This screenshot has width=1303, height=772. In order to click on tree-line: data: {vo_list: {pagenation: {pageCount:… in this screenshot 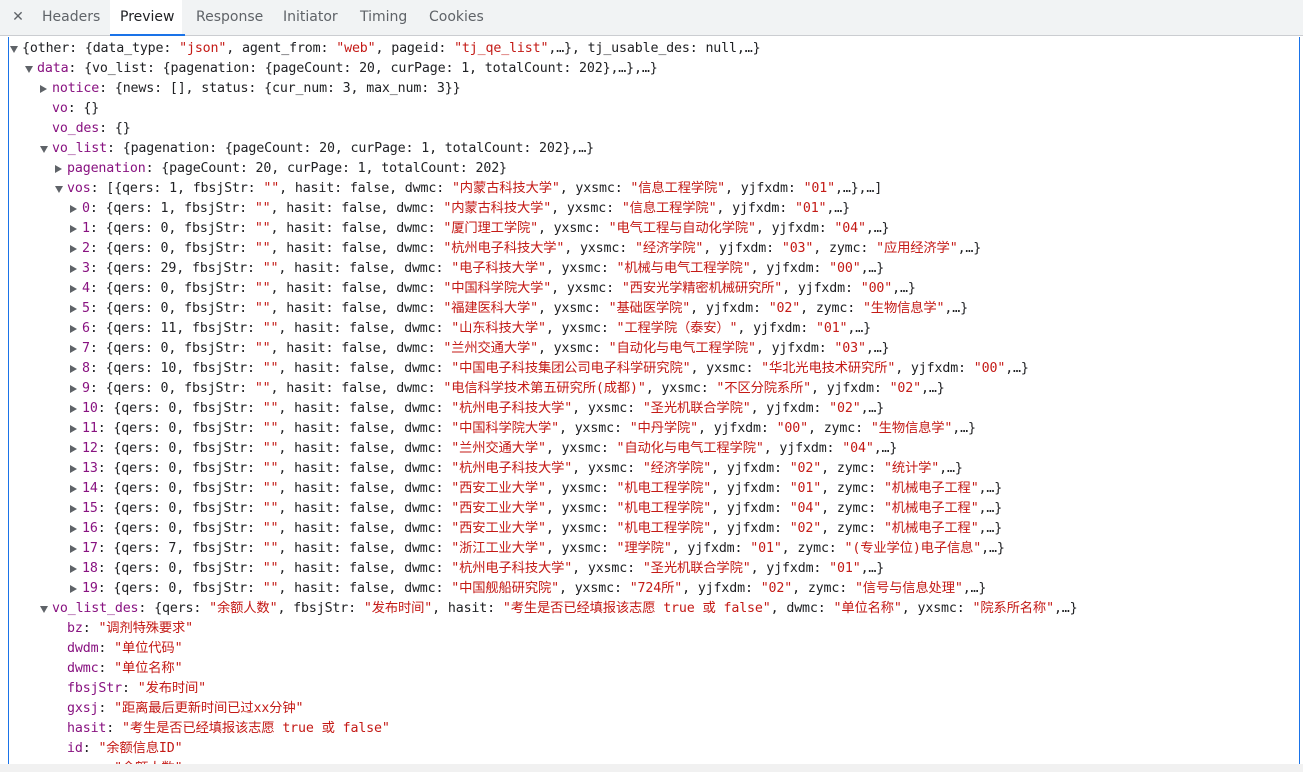, I will do `click(539, 69)`.